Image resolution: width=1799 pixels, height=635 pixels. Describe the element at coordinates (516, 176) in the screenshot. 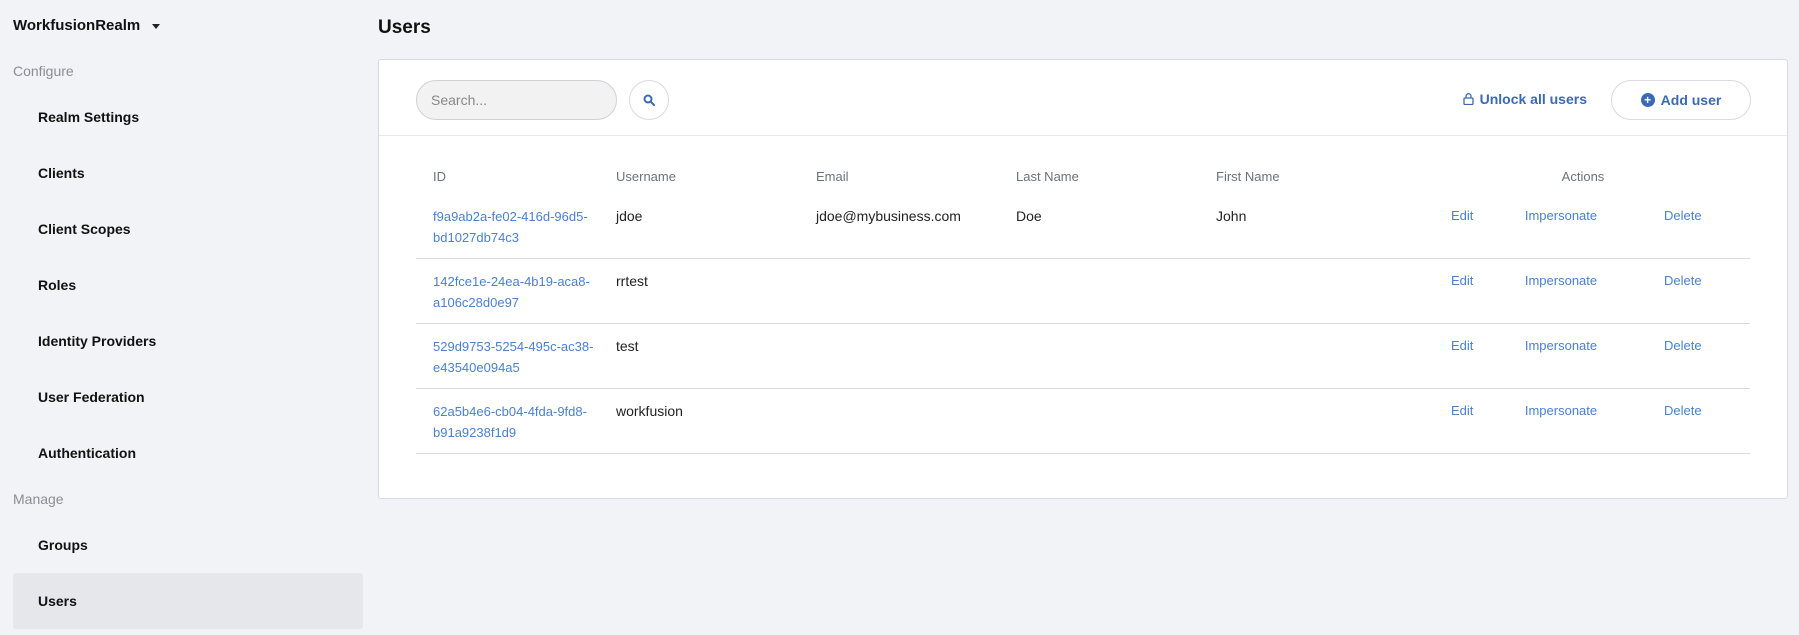

I see `column-header-id: ID` at that location.